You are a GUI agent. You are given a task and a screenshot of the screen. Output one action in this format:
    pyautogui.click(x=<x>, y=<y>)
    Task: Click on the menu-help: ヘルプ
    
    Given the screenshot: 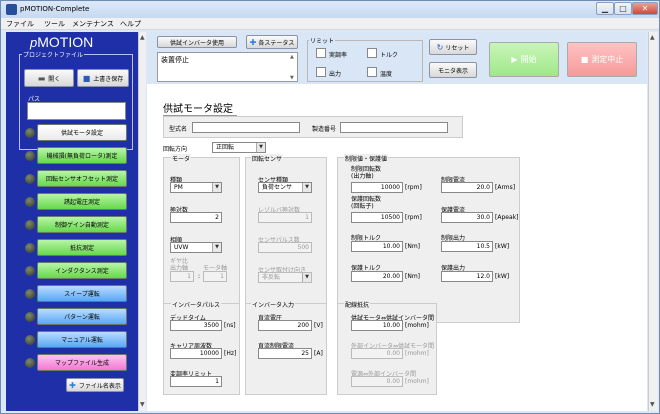 What is the action you would take?
    pyautogui.click(x=130, y=24)
    